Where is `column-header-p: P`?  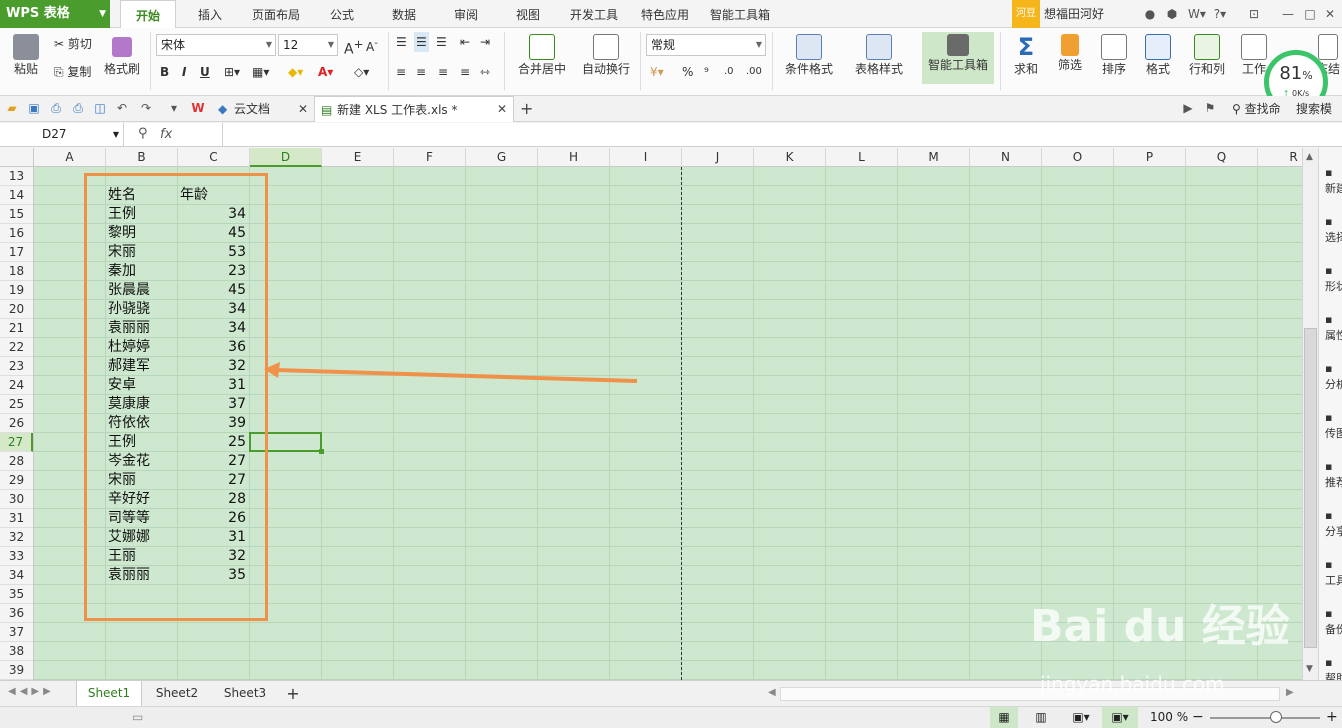 column-header-p: P is located at coordinates (1150, 157).